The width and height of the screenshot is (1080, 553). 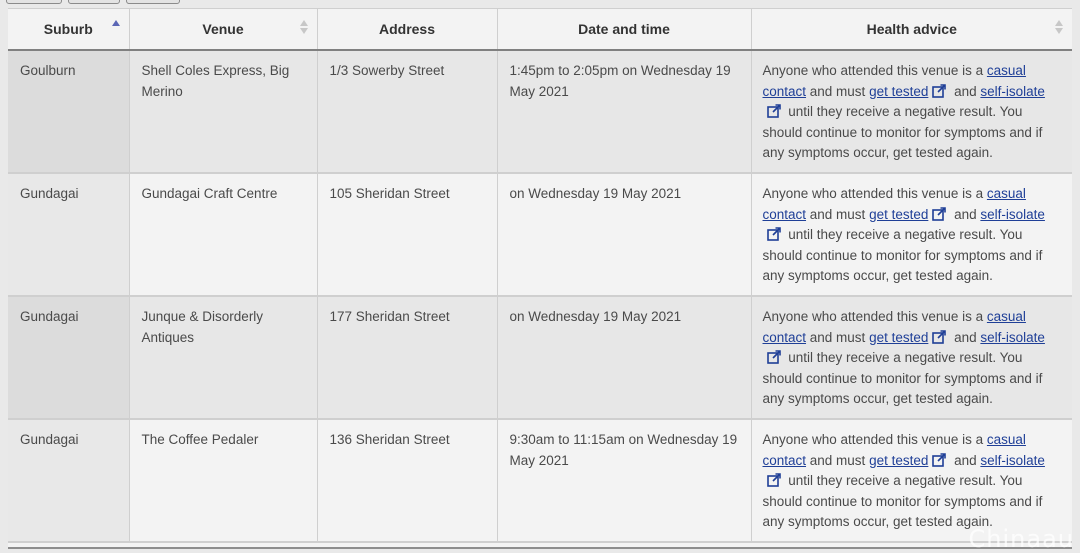 I want to click on column-header-address: Address, so click(x=407, y=30).